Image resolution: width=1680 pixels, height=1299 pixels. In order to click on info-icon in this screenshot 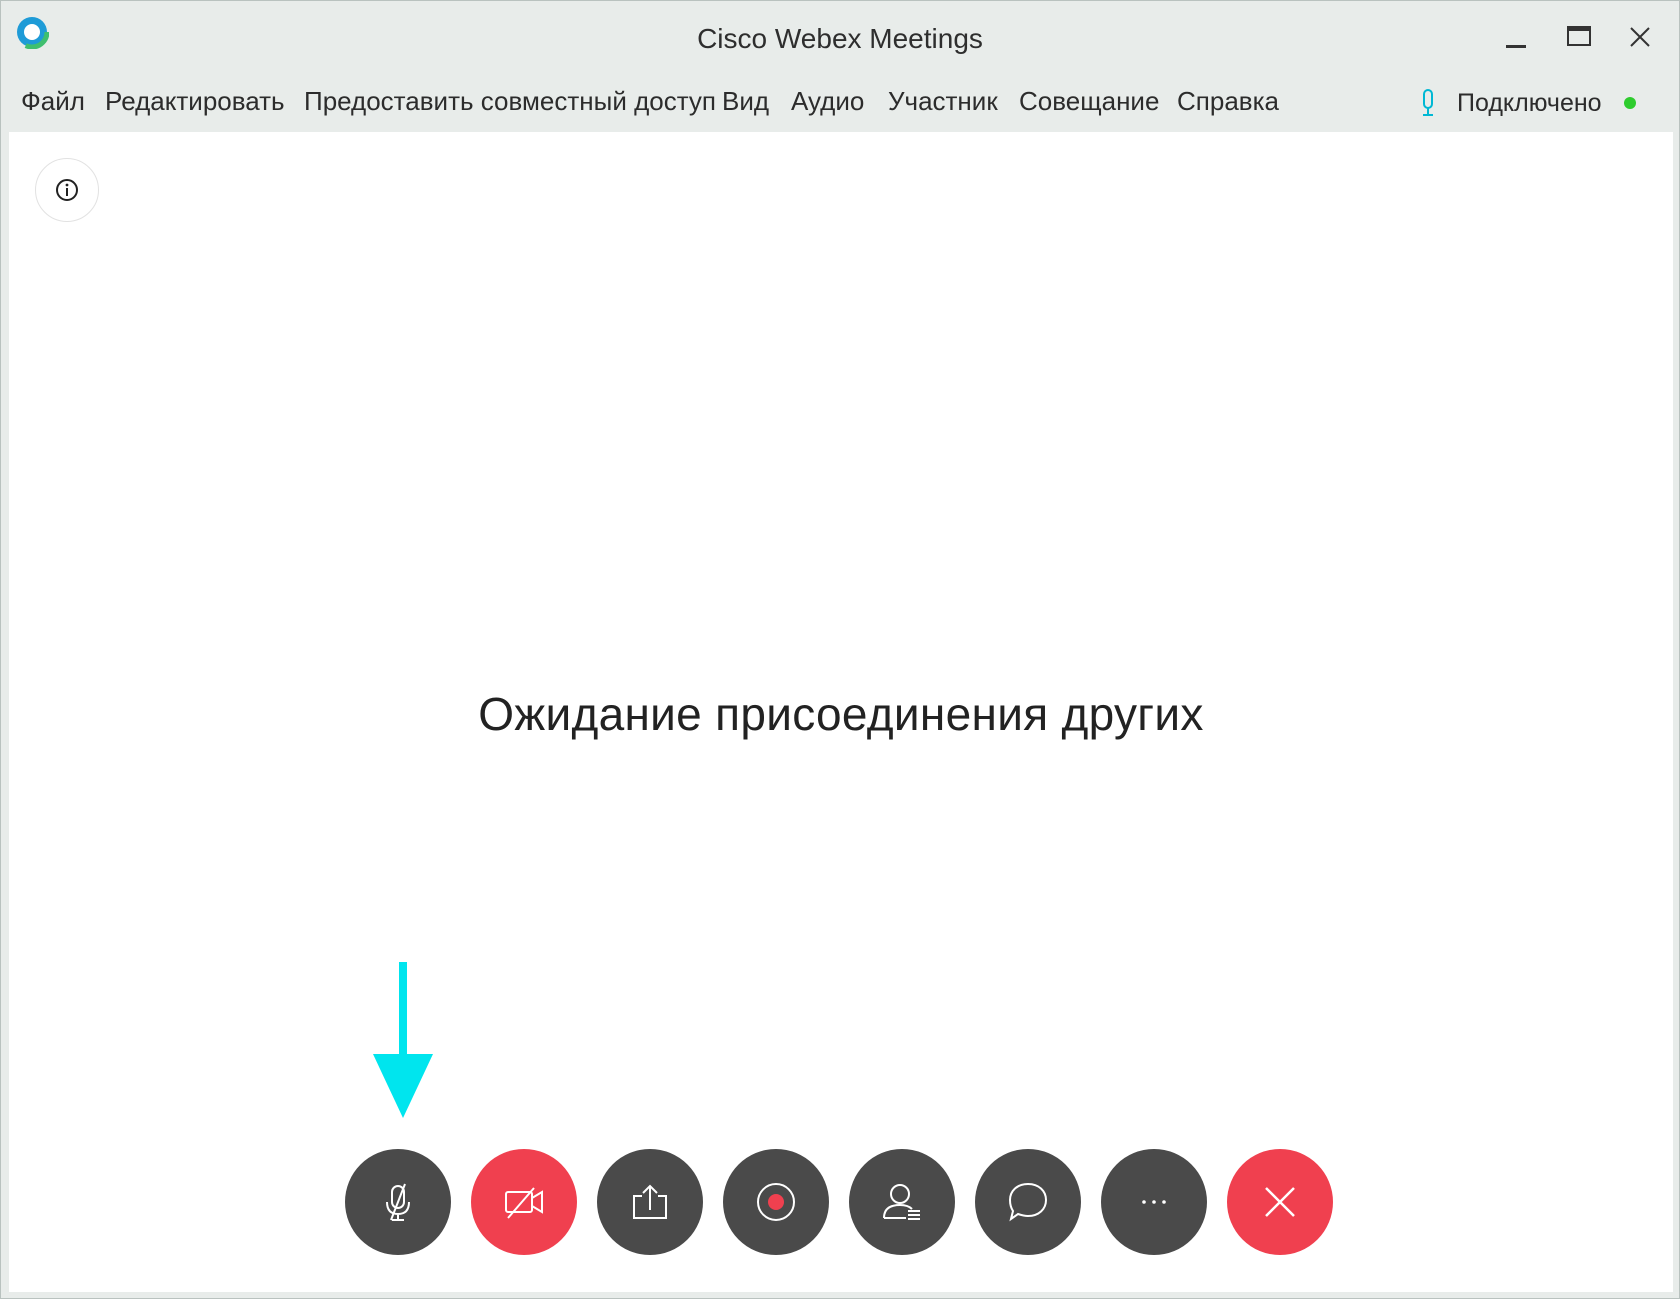, I will do `click(67, 190)`.